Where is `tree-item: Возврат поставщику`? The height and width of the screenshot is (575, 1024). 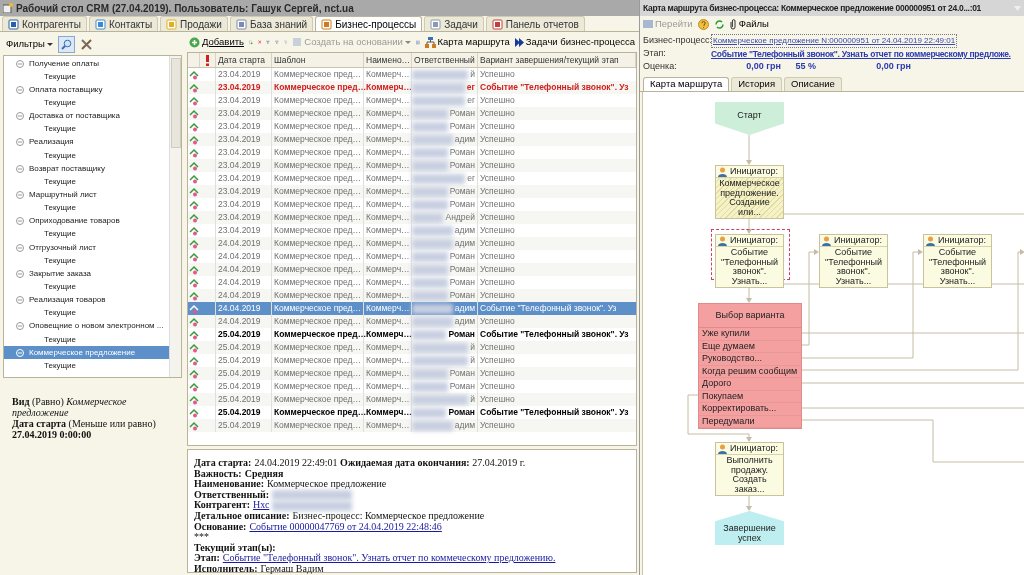
tree-item: Возврат поставщику is located at coordinates (86, 169).